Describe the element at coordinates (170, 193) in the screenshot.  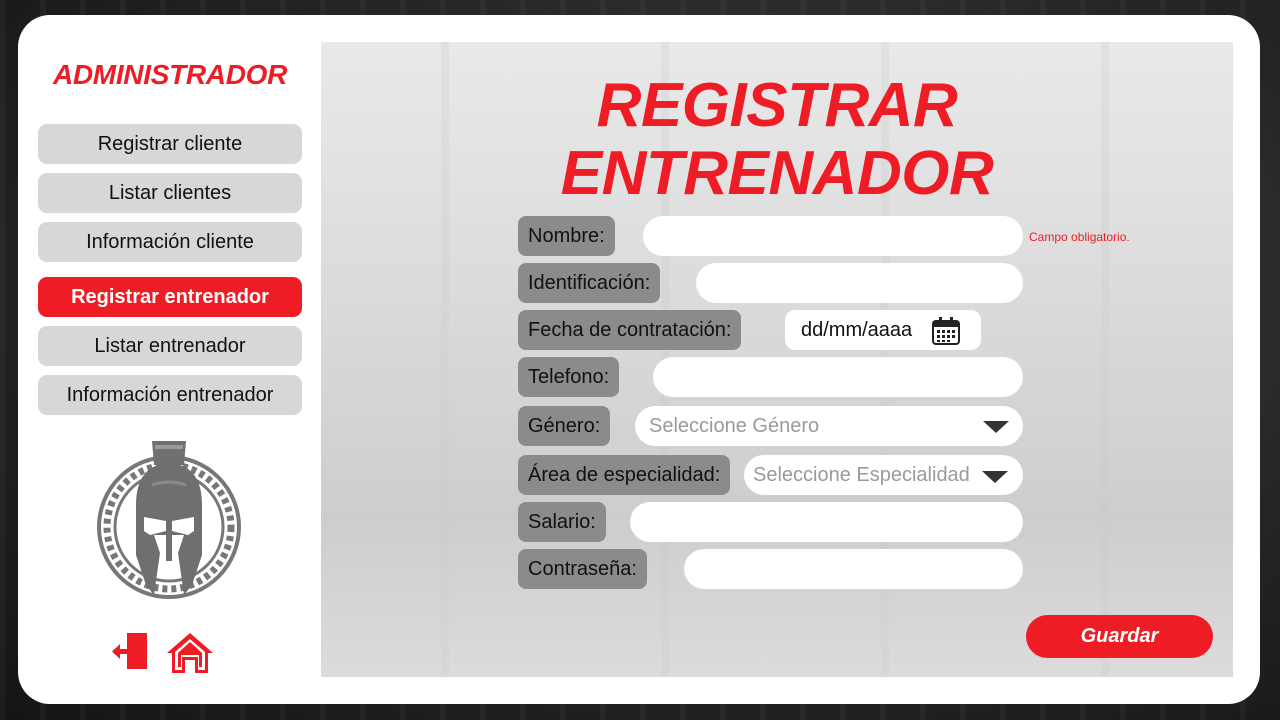
I see `sidebar-item-listar-clientes: Listar clientes` at that location.